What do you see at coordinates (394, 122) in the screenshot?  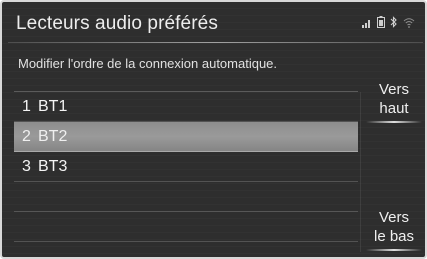 I see `move-up-underline` at bounding box center [394, 122].